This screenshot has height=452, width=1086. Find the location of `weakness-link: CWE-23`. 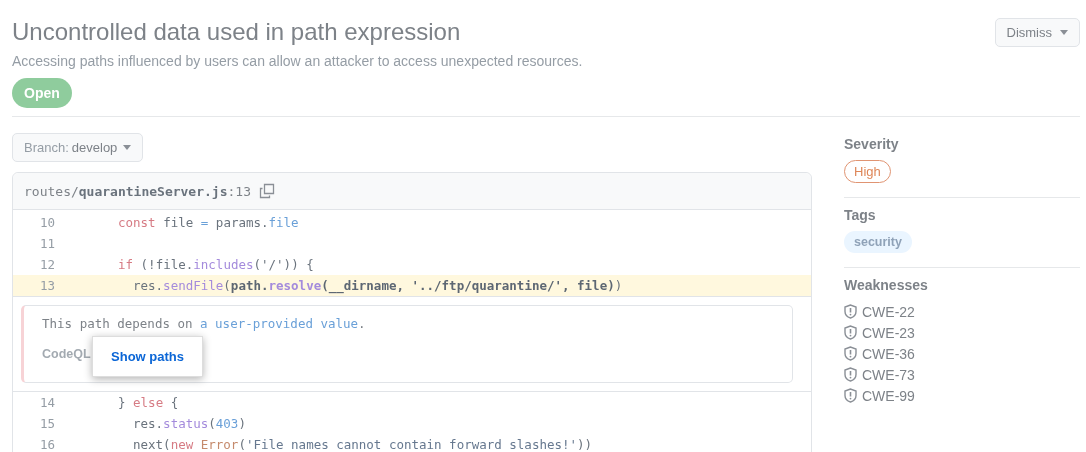

weakness-link: CWE-23 is located at coordinates (888, 332).